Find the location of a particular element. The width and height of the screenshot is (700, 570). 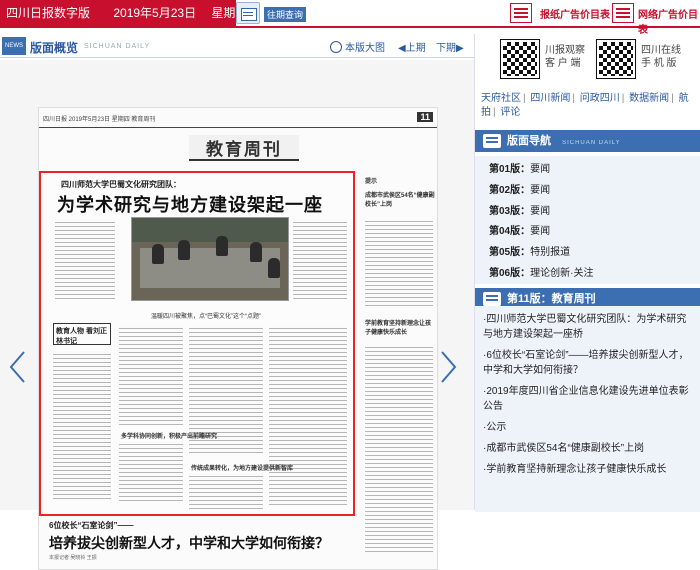

masthead-text: 四川日报 2019年5月23日 星期四 教育周刊 is located at coordinates (99, 120).